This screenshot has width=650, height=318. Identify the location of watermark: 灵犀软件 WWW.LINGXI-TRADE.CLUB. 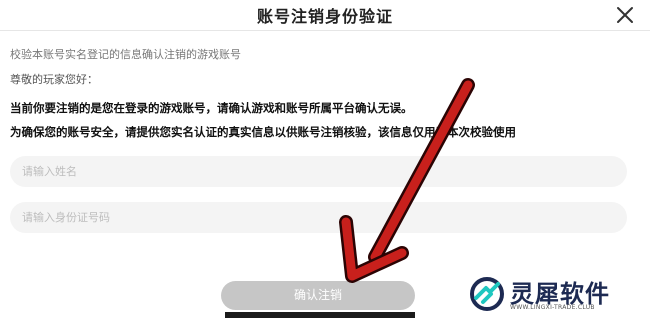
(555, 293).